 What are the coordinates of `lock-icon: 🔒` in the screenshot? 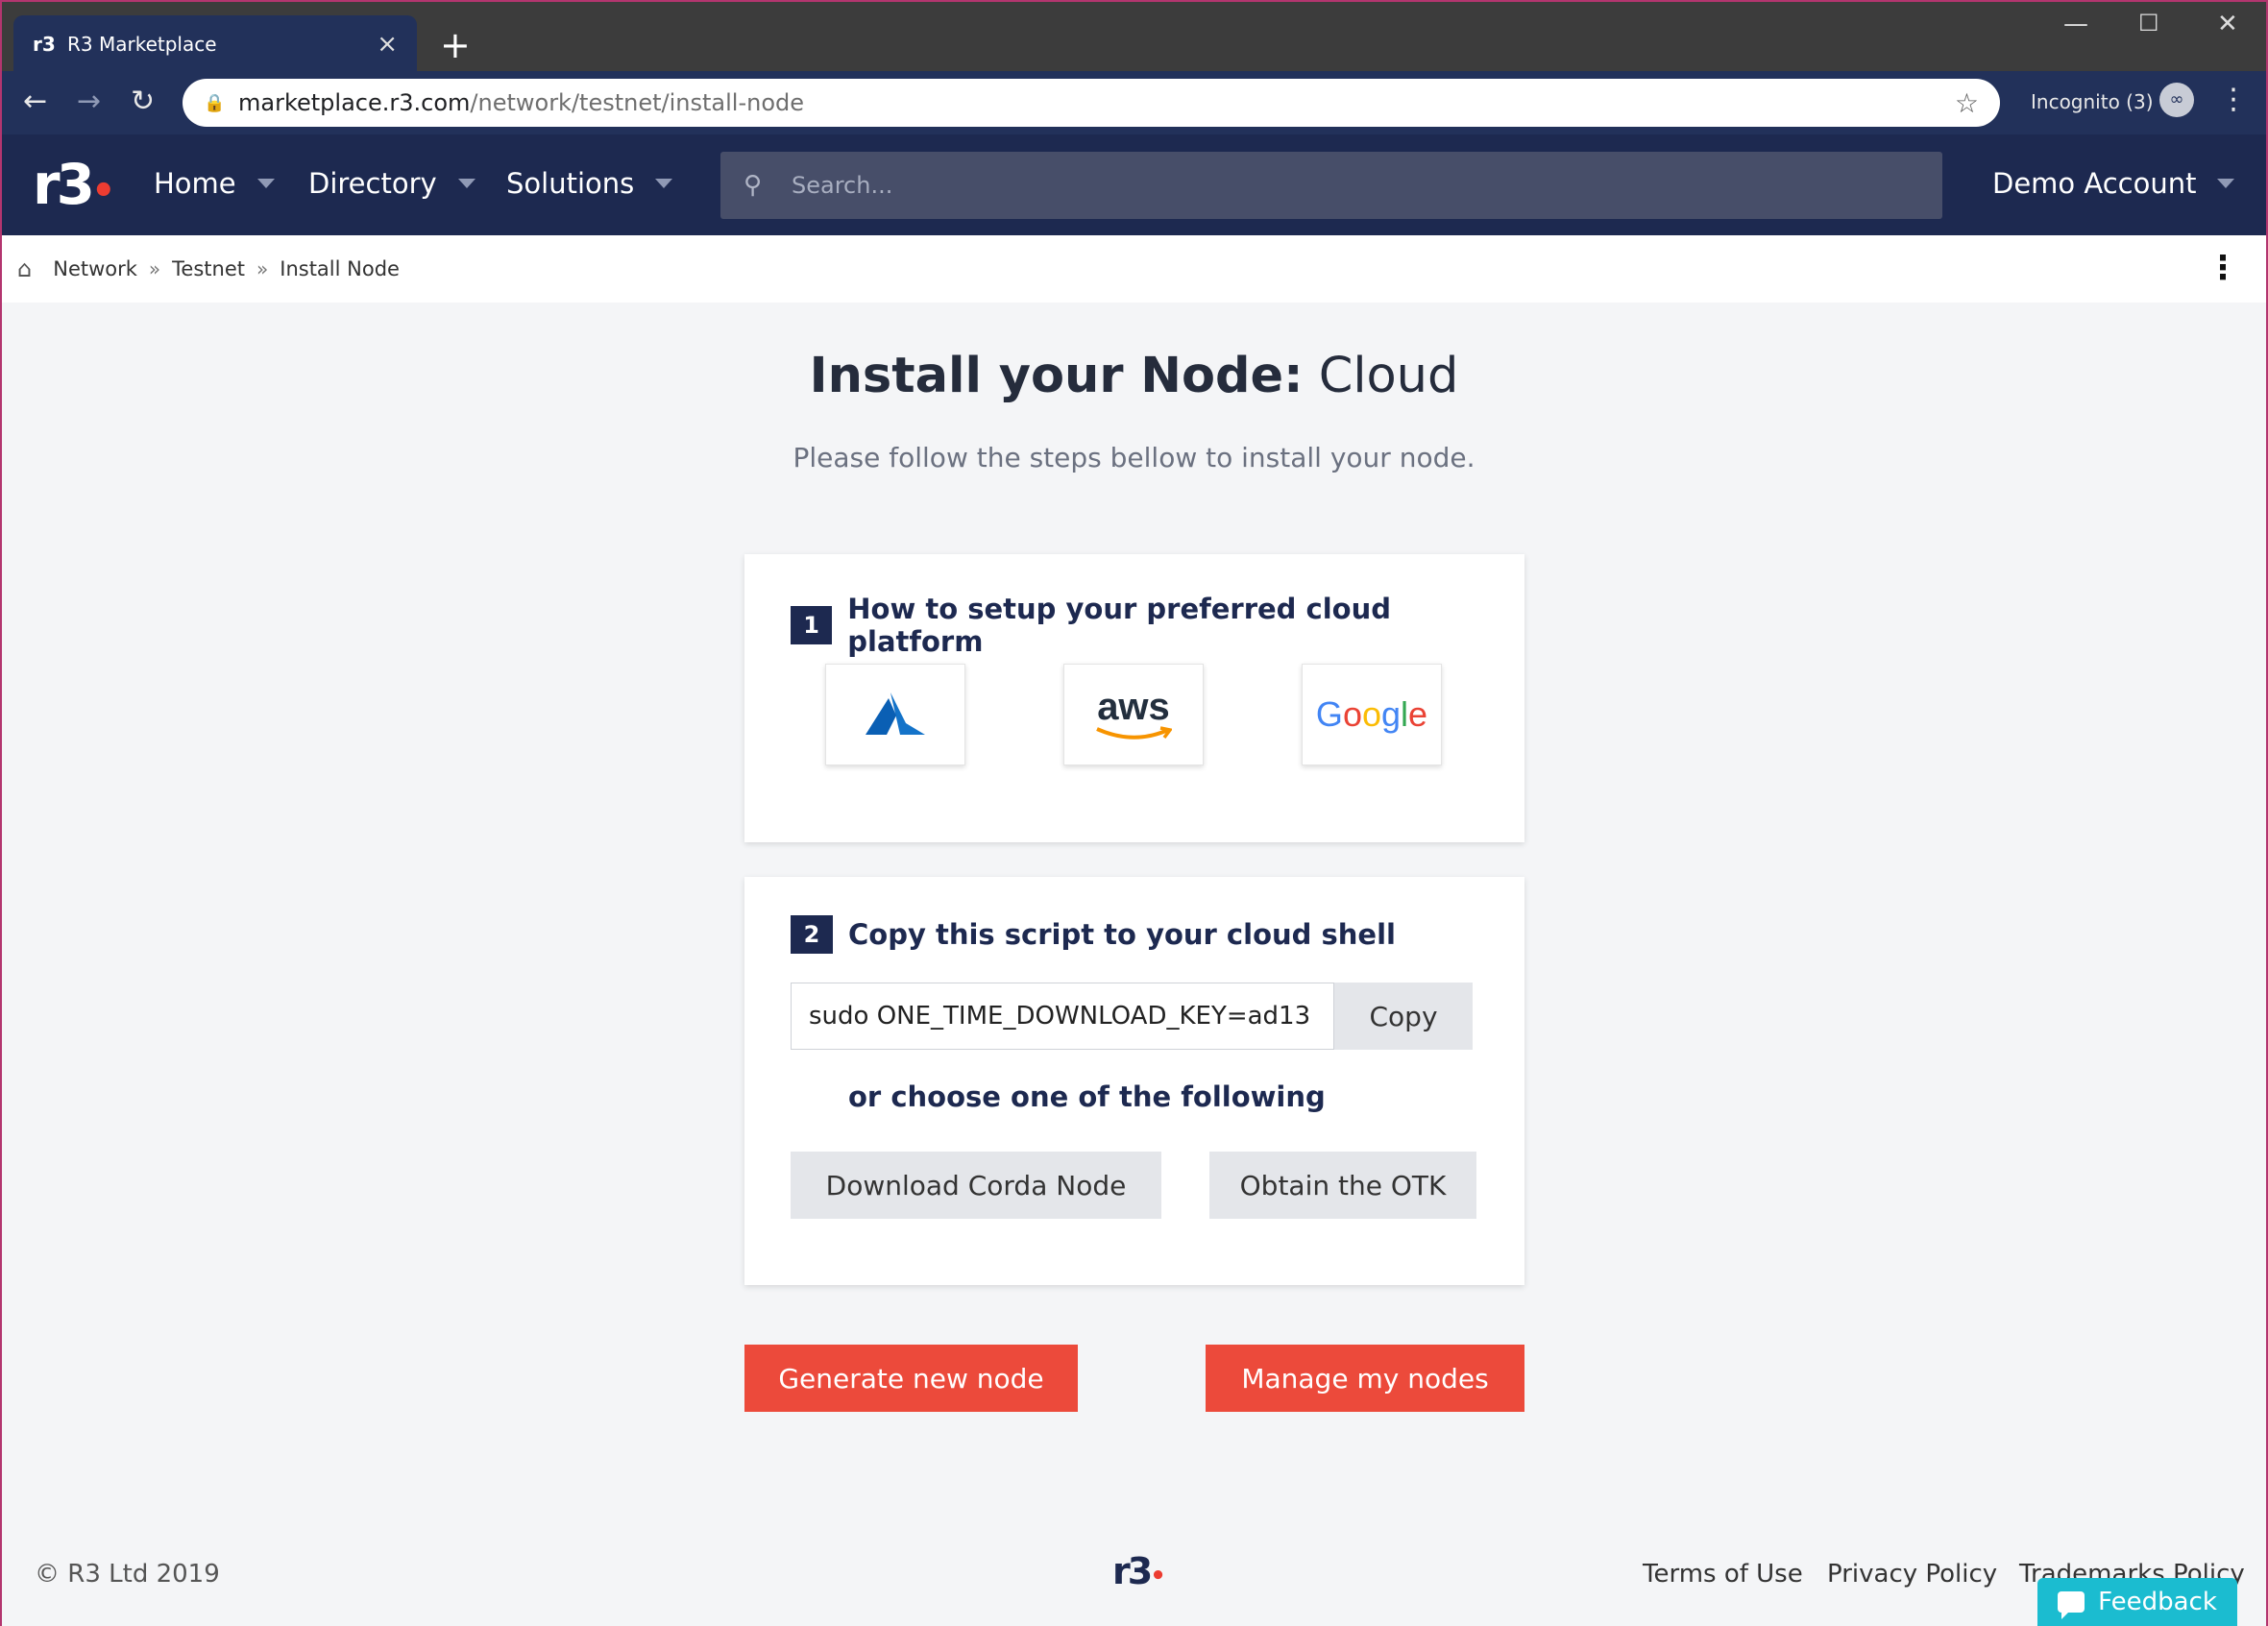 It's located at (215, 102).